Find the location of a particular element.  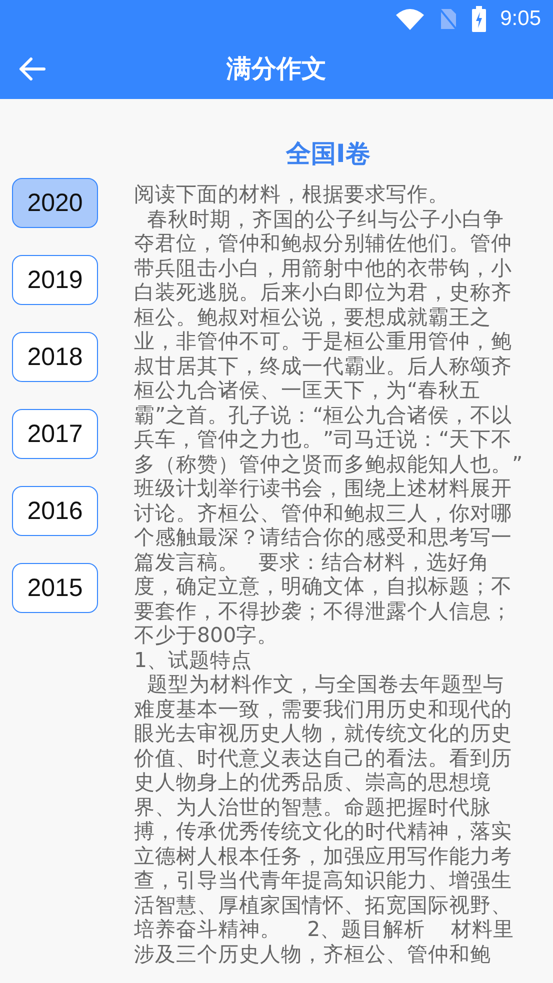

article-text-line: 价值、时代意义表达自己的看法。看到历 is located at coordinates (323, 758).